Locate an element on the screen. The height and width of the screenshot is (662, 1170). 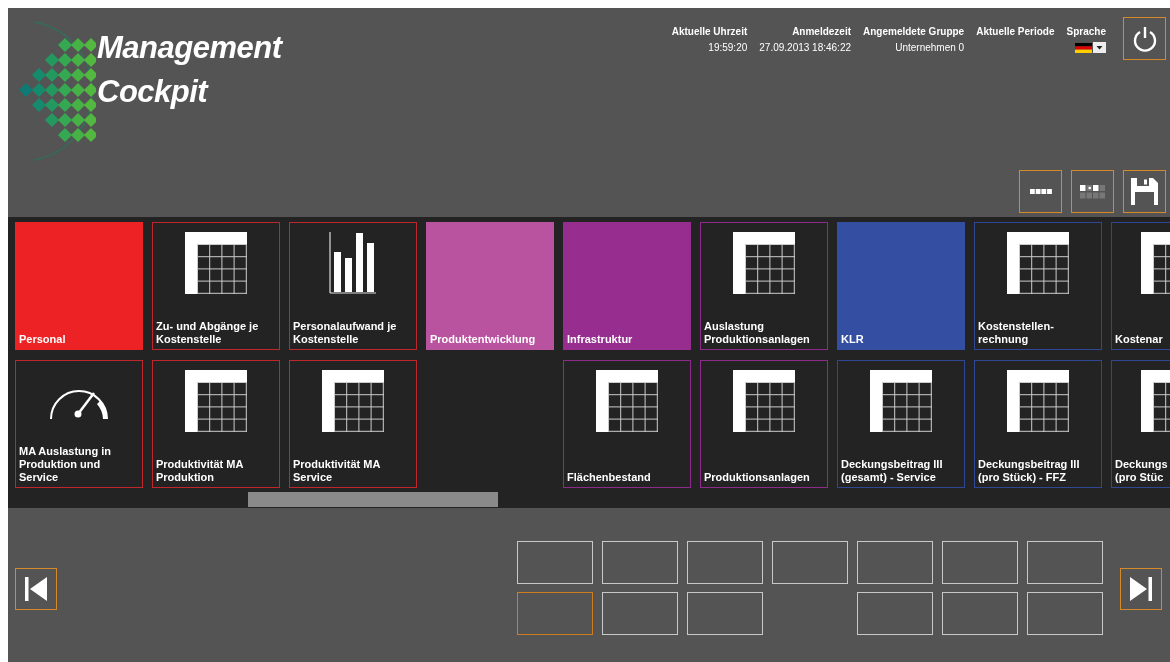
report-tile: Produktivität MA Produktion is located at coordinates (216, 424).